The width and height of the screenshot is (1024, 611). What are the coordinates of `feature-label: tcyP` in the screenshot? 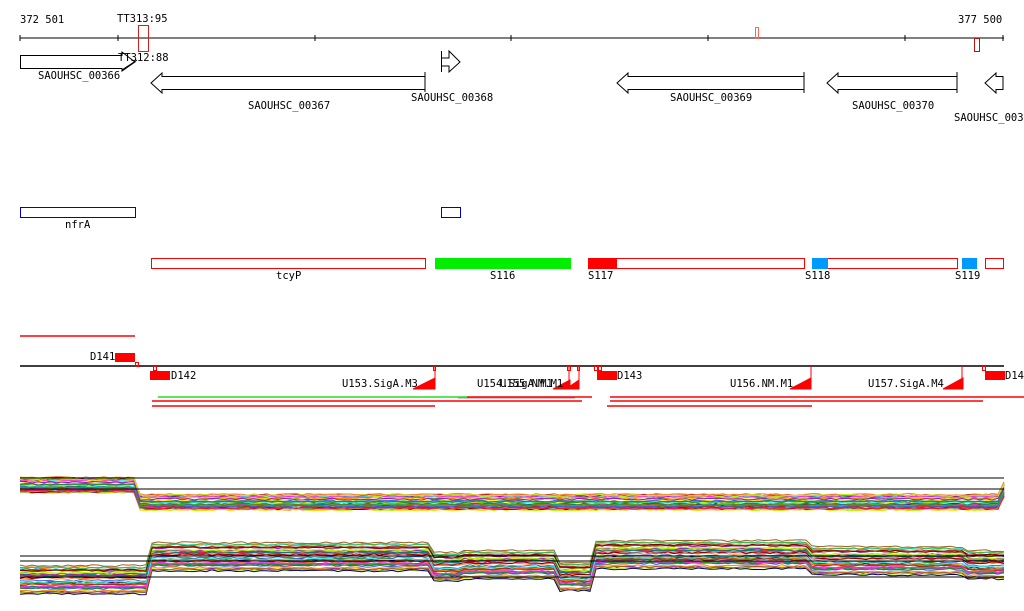 It's located at (288, 276).